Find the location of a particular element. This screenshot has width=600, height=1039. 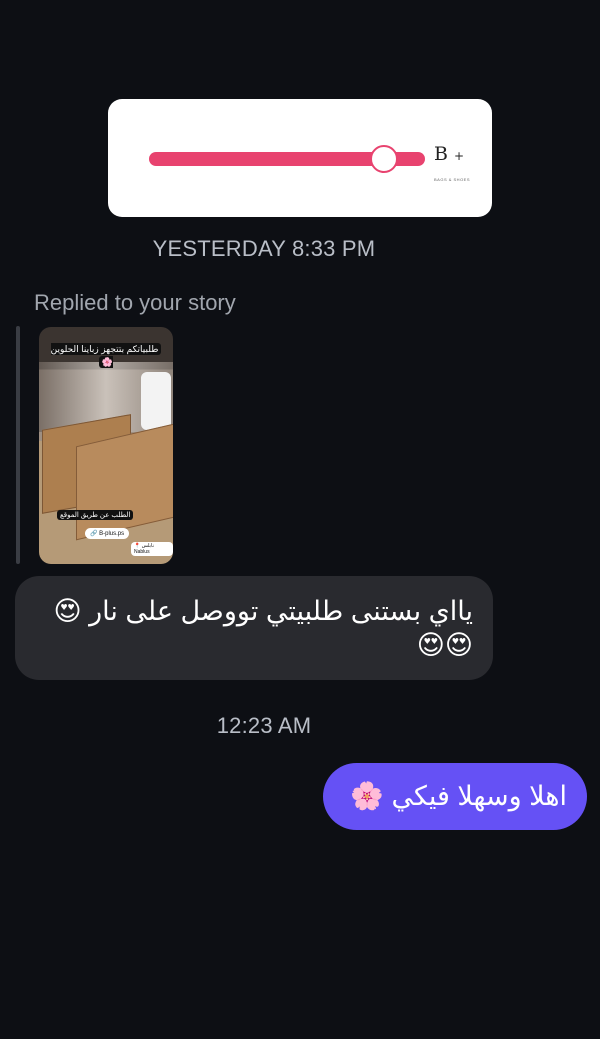

outgoing-message-text: اهلا وسهلا فيكي 🌸 is located at coordinates (458, 796).